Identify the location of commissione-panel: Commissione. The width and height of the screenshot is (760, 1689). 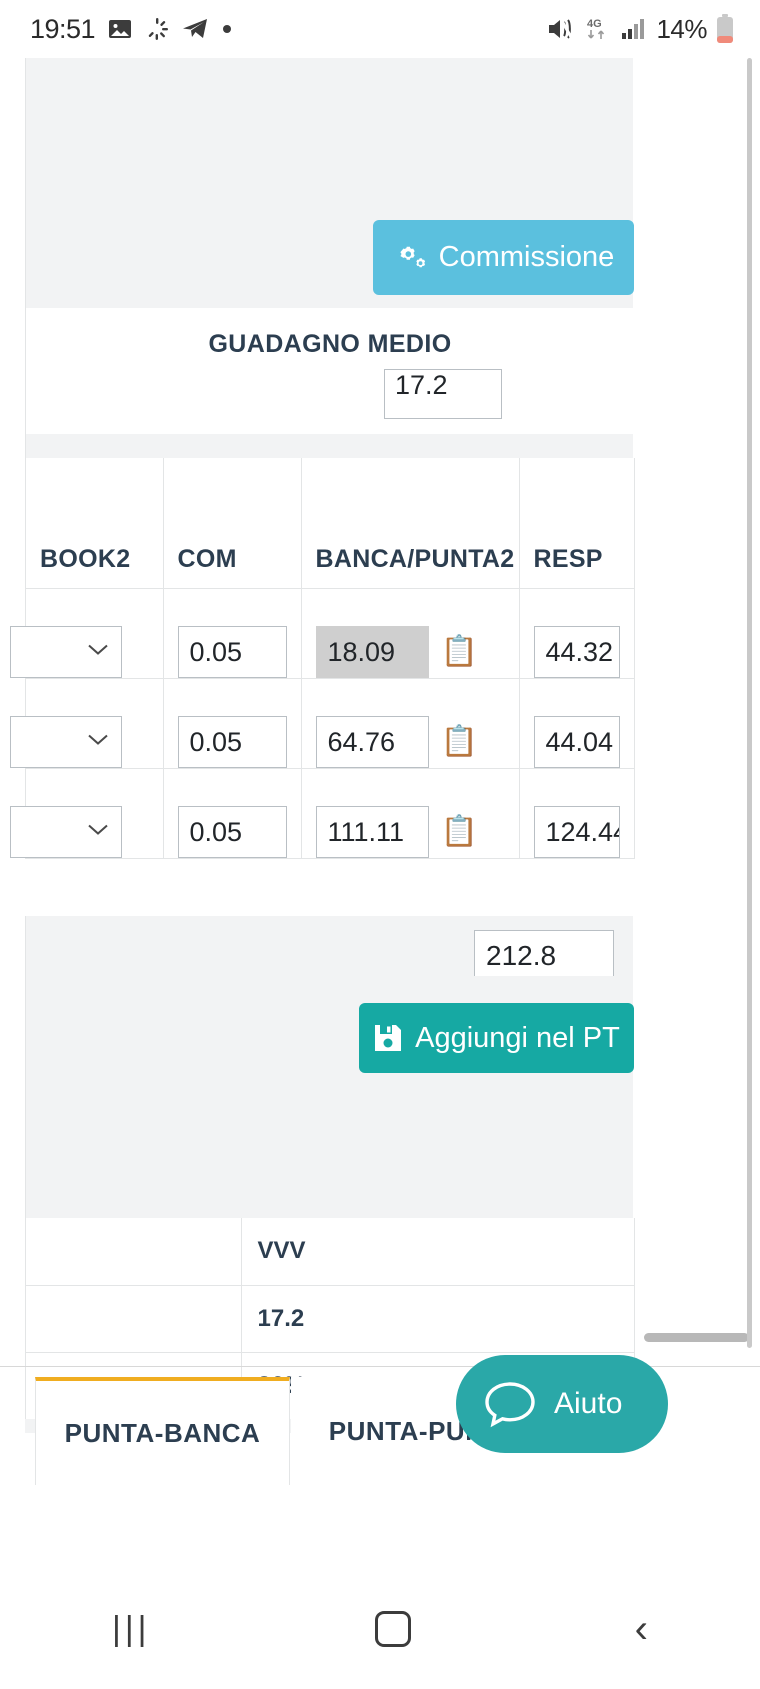
(329, 183).